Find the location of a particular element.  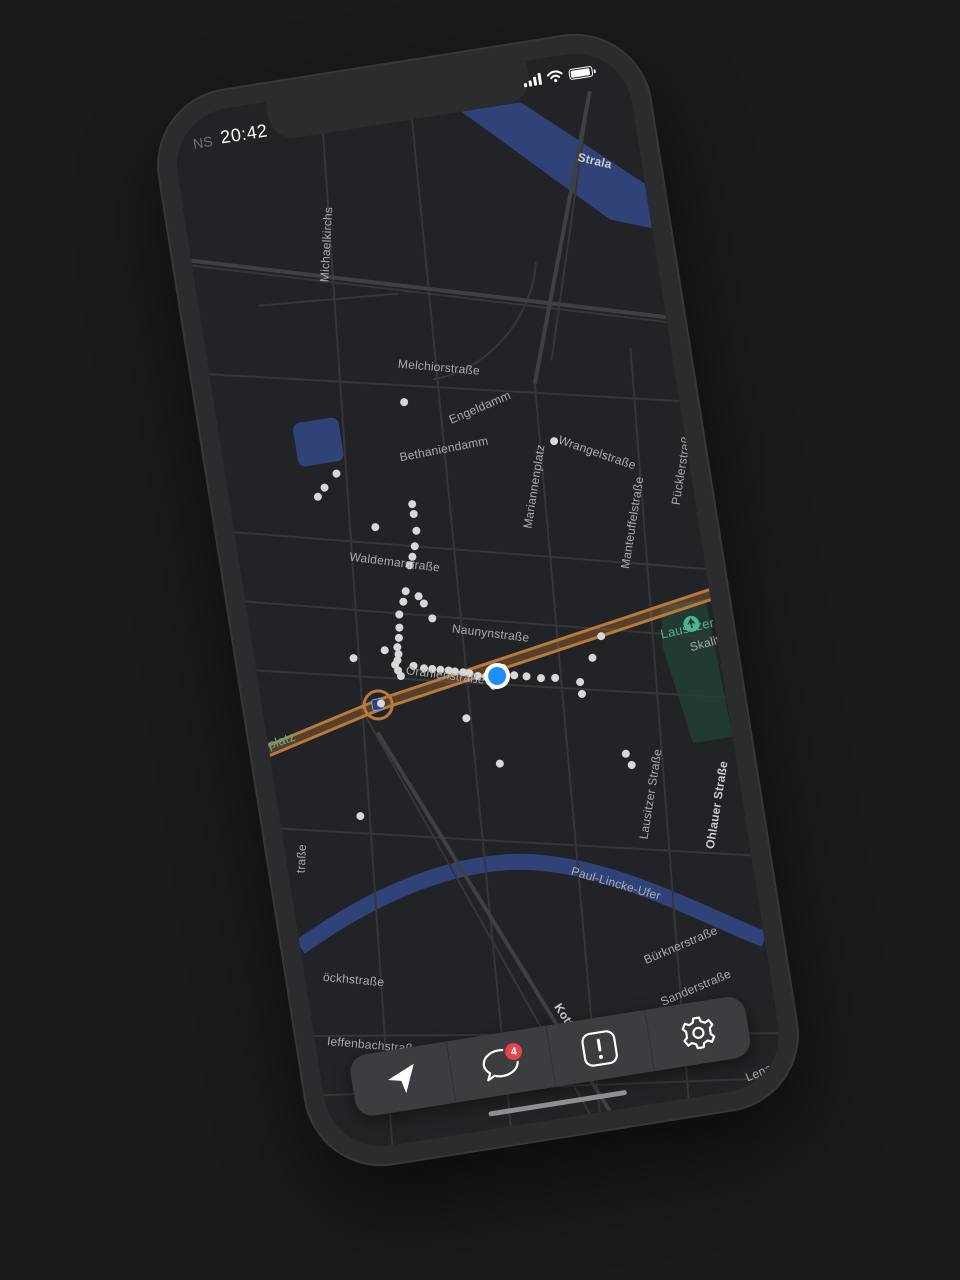

exclamation-icon is located at coordinates (600, 1048).